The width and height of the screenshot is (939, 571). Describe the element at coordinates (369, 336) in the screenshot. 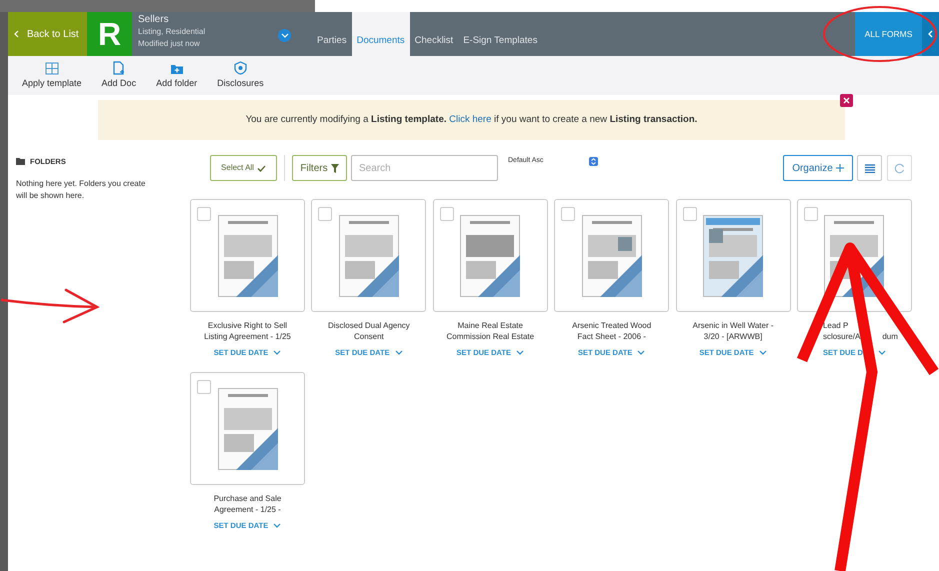

I see `document-title: Consent` at that location.